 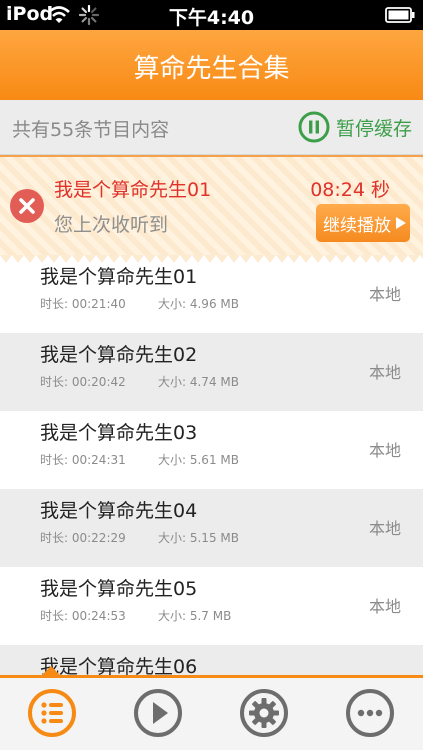 What do you see at coordinates (119, 589) in the screenshot?
I see `episode-name: 我是个算命先生05` at bounding box center [119, 589].